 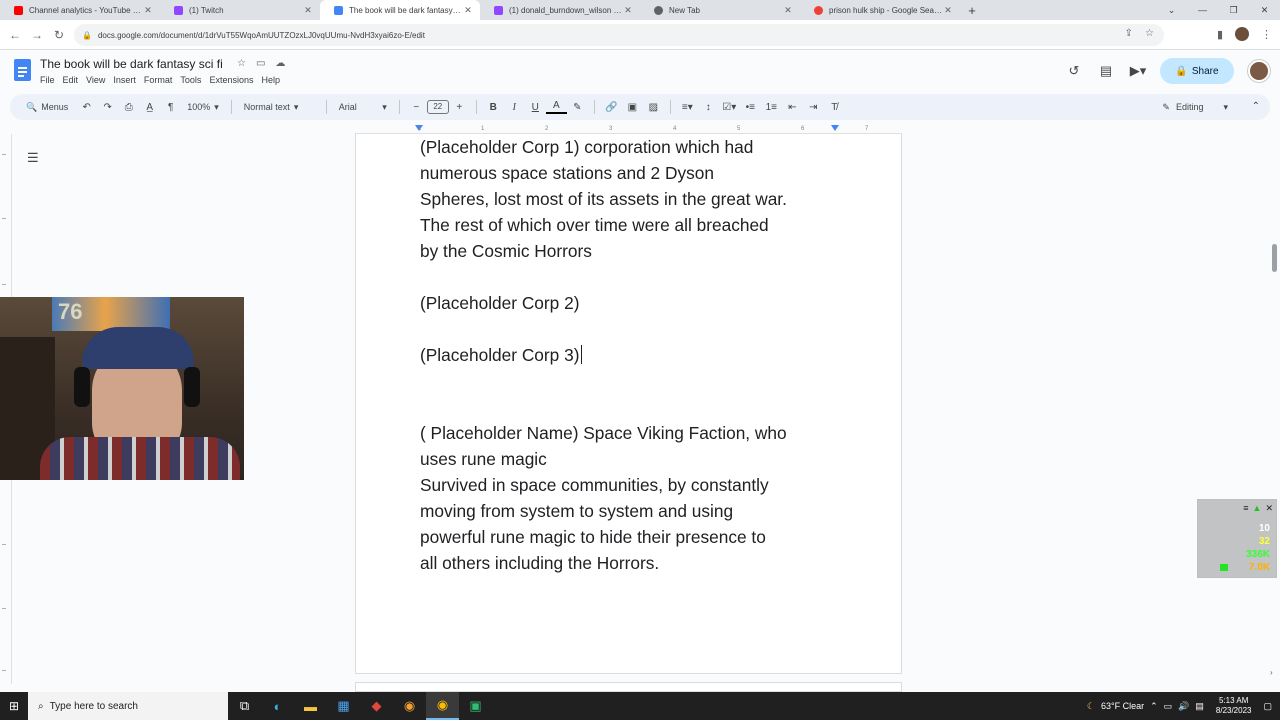 What do you see at coordinates (577, 107) in the screenshot?
I see `highlight-icon: ✎` at bounding box center [577, 107].